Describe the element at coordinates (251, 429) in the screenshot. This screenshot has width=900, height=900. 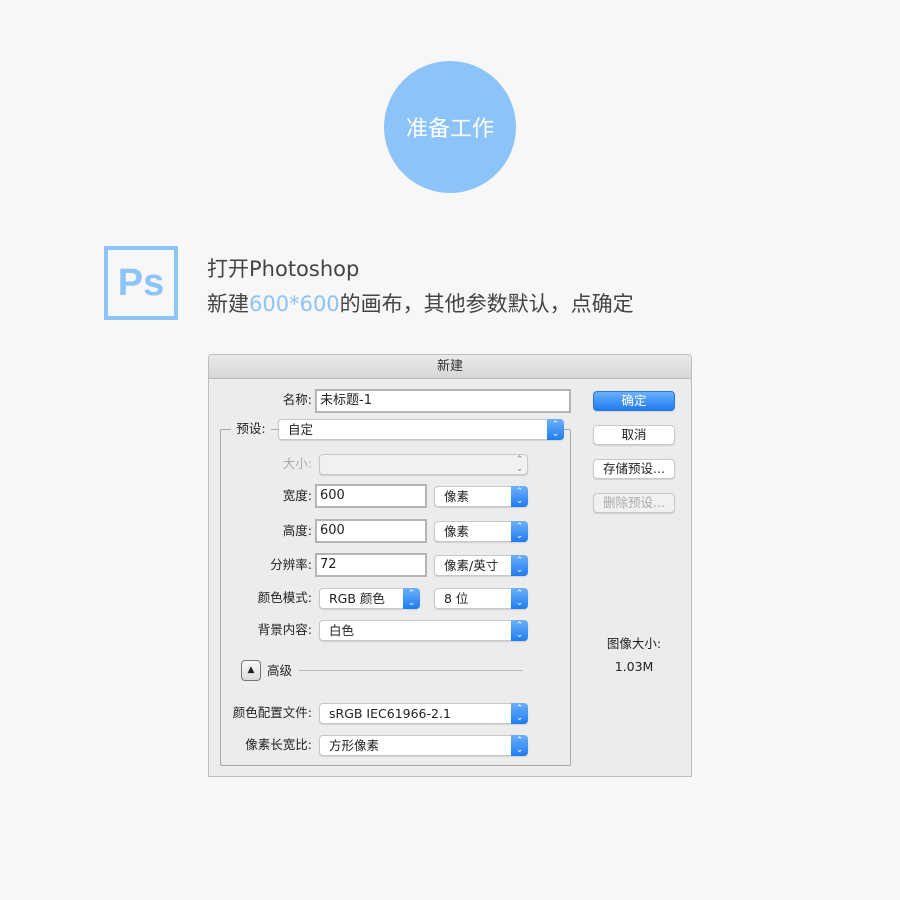
I see `preset-label: 预设:` at that location.